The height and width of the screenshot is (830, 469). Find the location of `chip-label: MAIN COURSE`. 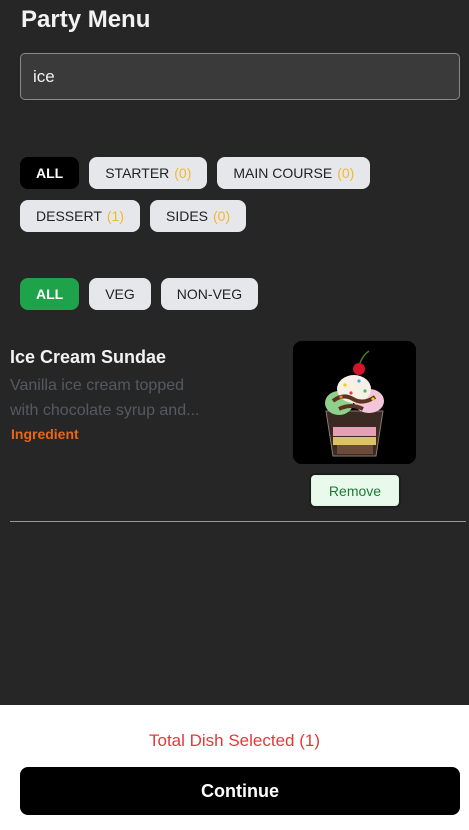

chip-label: MAIN COURSE is located at coordinates (283, 173).